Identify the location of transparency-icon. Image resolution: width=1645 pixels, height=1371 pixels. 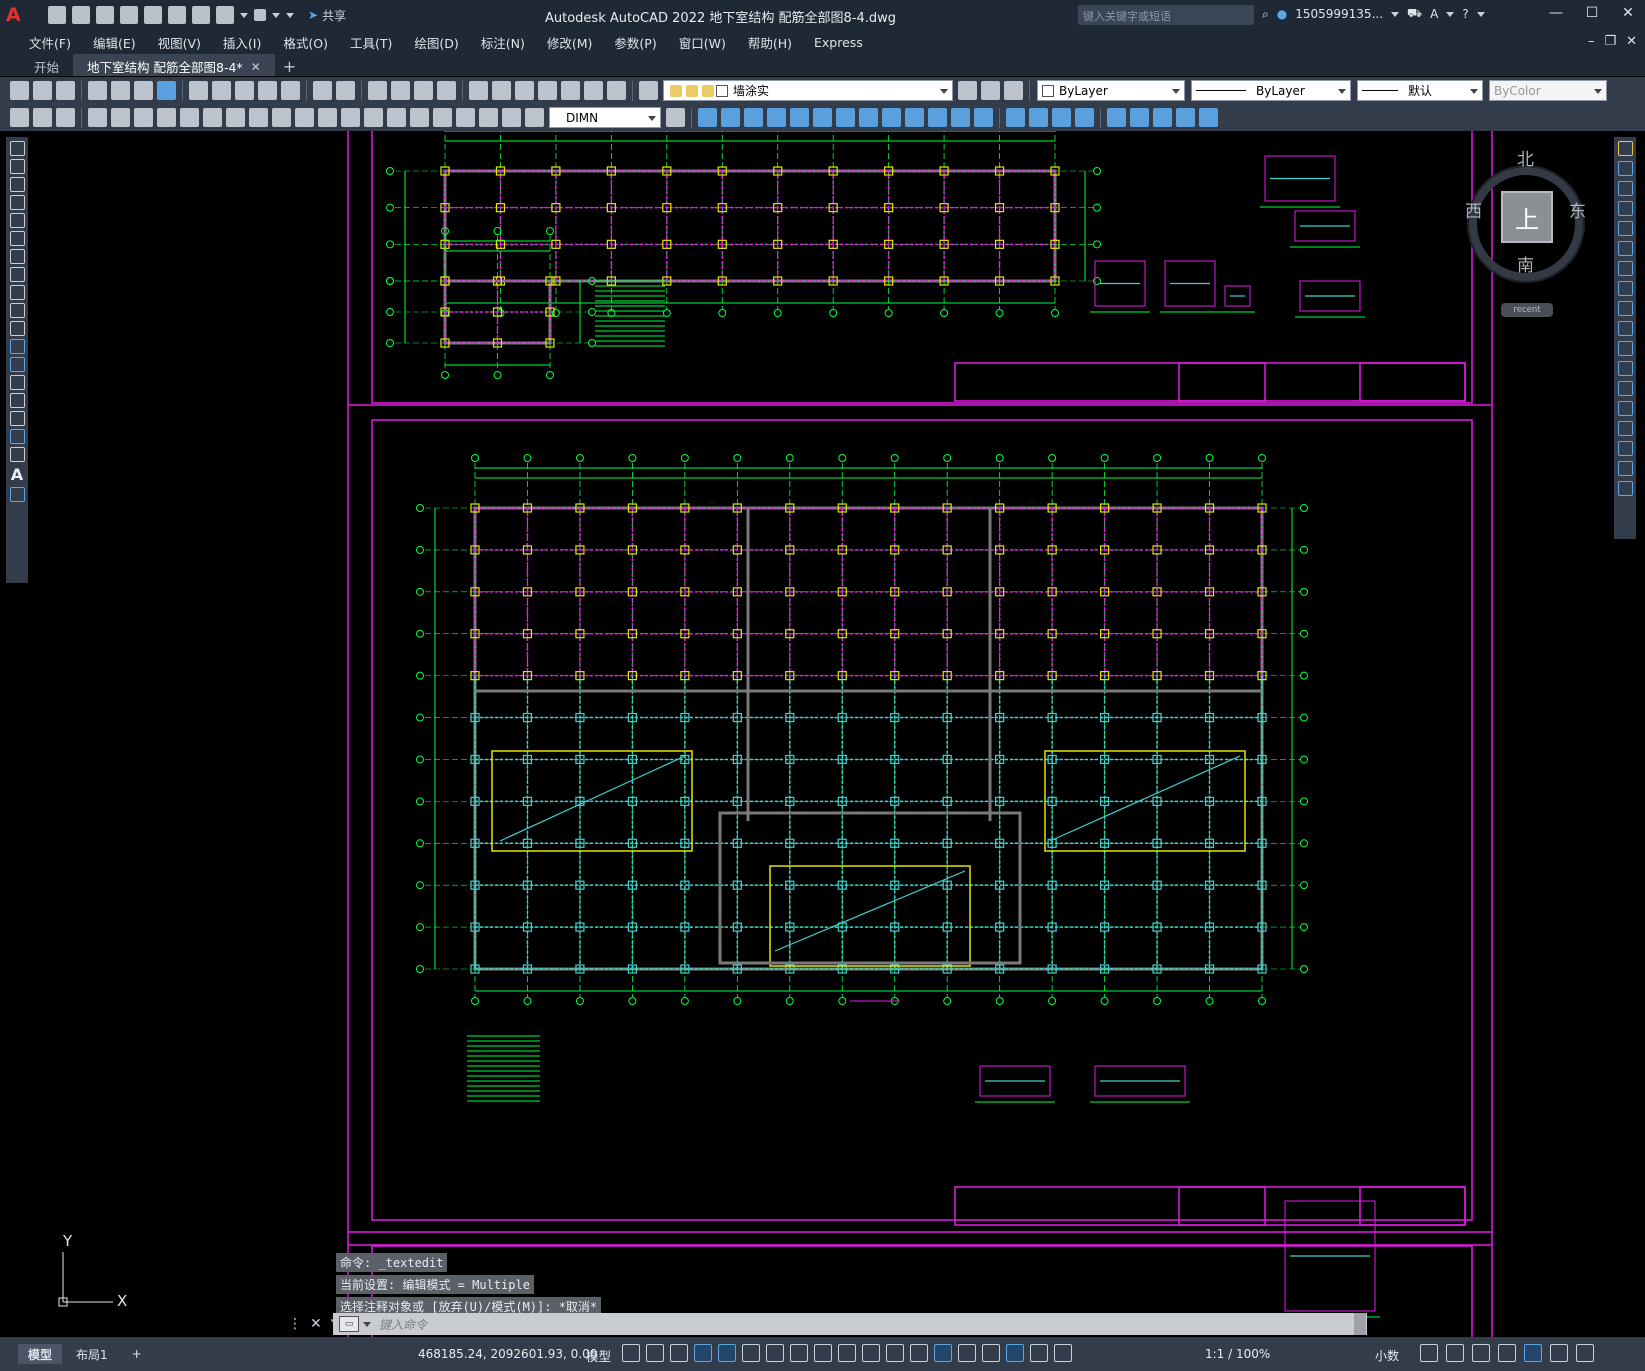
(871, 1353).